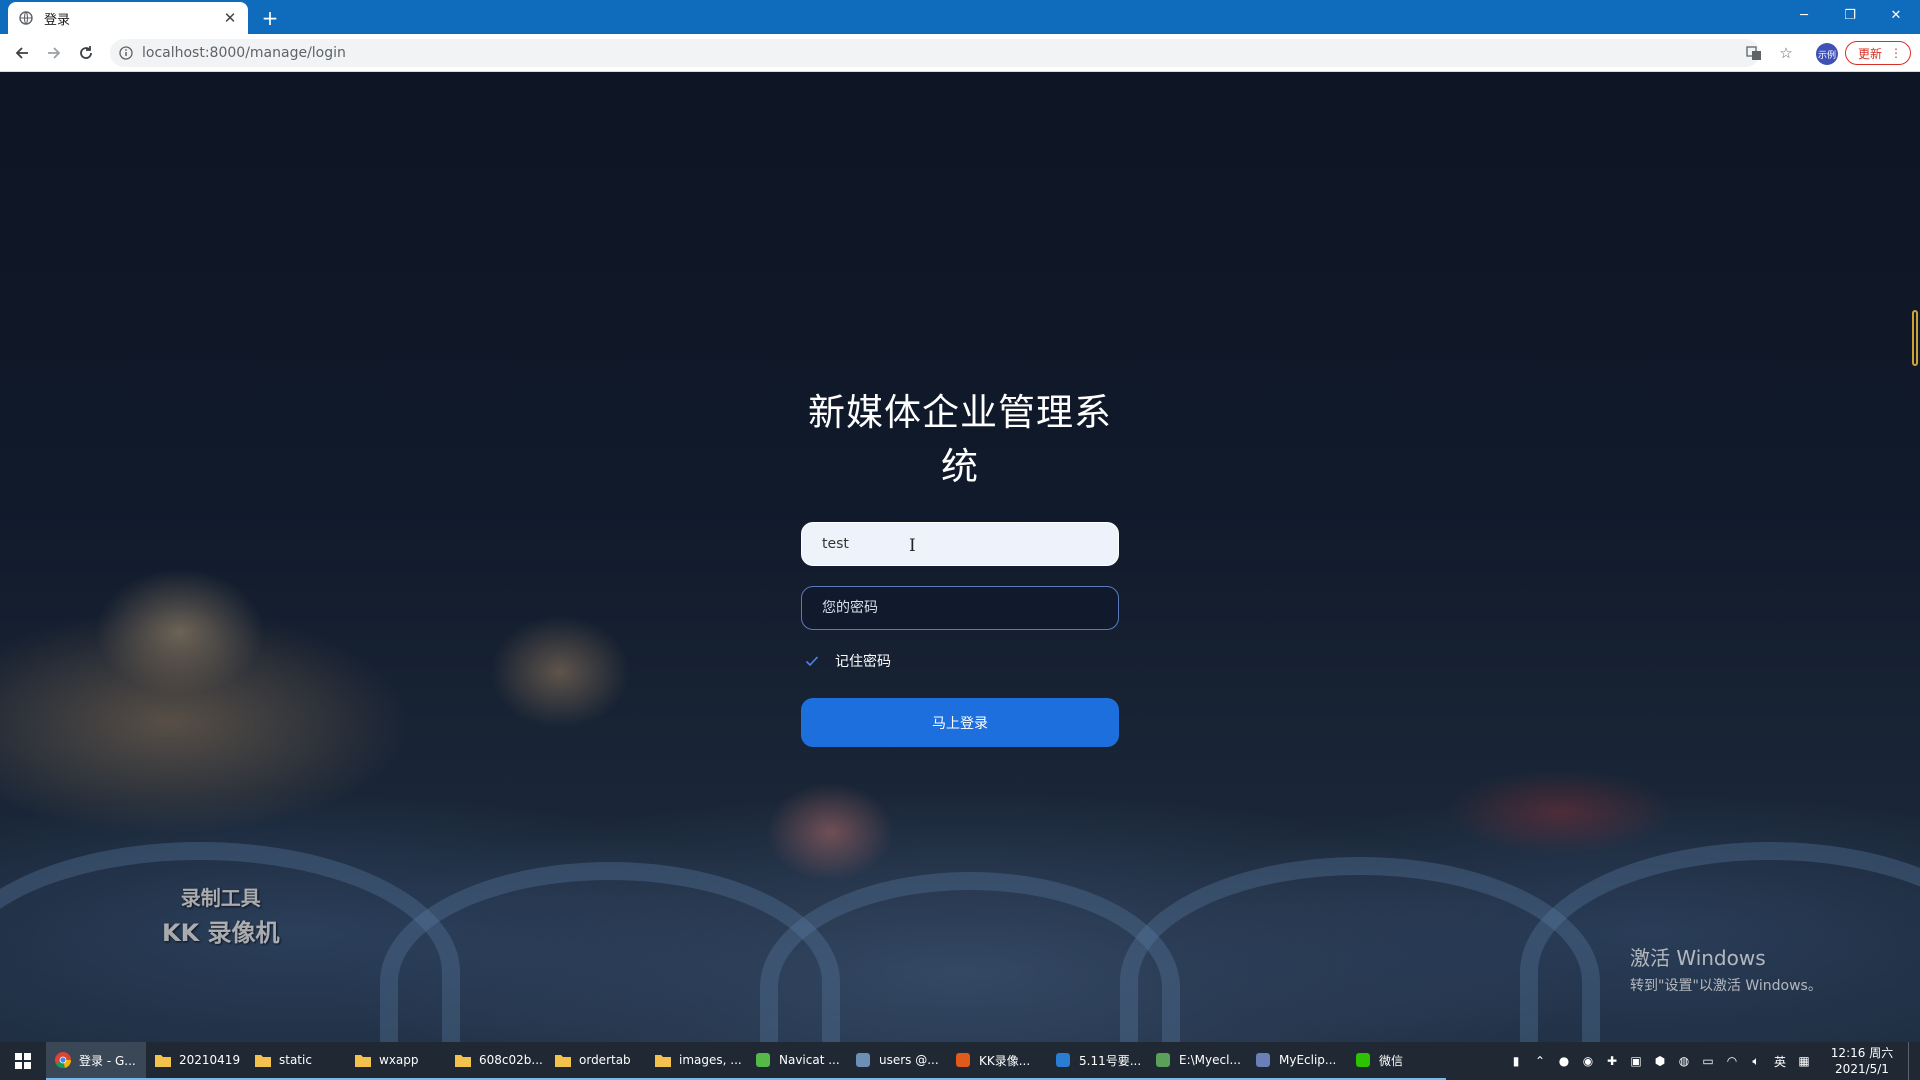 The width and height of the screenshot is (1920, 1080). What do you see at coordinates (270, 18) in the screenshot?
I see `new-tab-button: +` at bounding box center [270, 18].